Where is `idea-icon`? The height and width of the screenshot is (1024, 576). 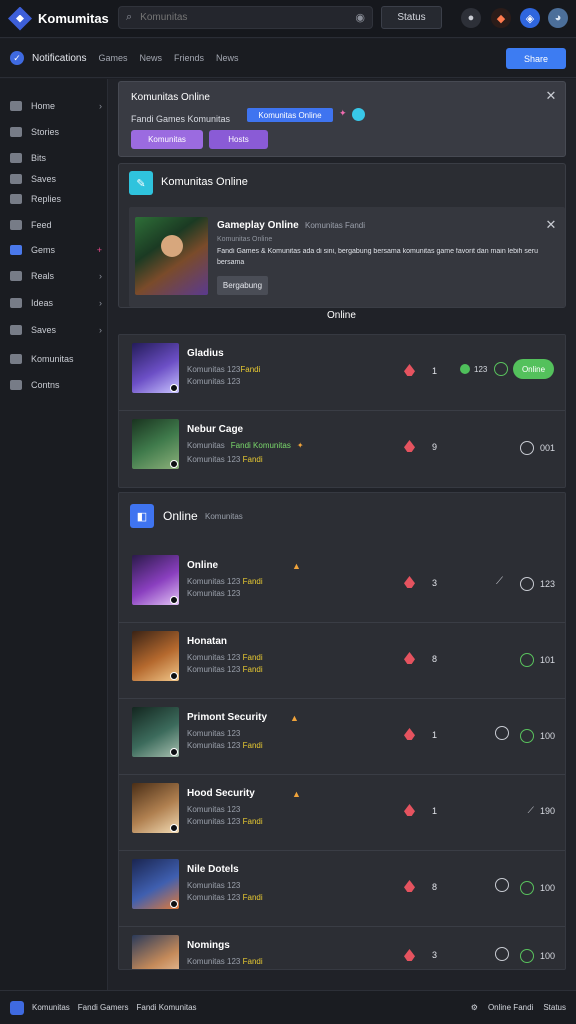 idea-icon is located at coordinates (16, 303).